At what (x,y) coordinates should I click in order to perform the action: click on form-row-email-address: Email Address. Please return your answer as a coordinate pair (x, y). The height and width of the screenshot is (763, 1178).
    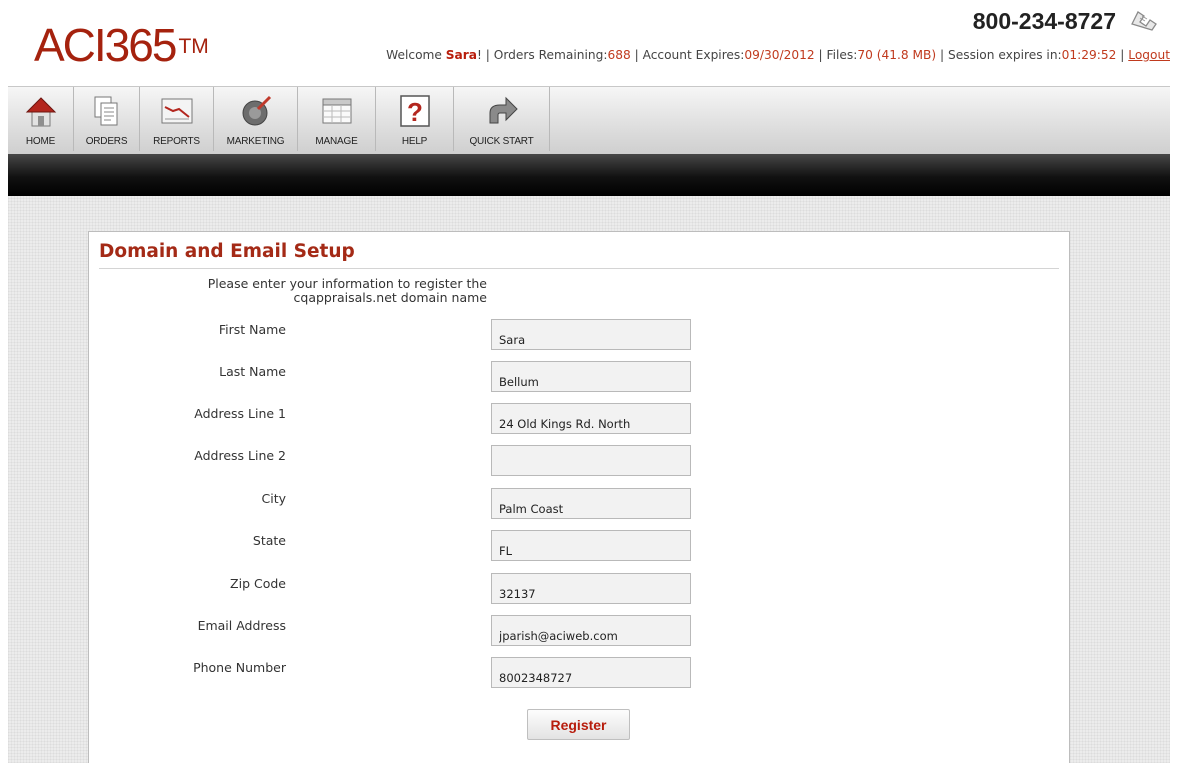
    Looking at the image, I should click on (439, 631).